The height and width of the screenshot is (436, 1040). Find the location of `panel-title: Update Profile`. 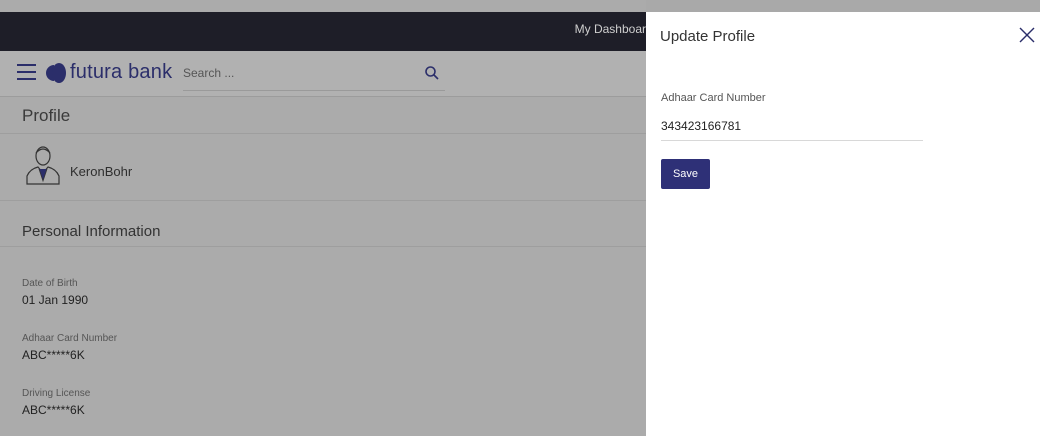

panel-title: Update Profile is located at coordinates (708, 36).